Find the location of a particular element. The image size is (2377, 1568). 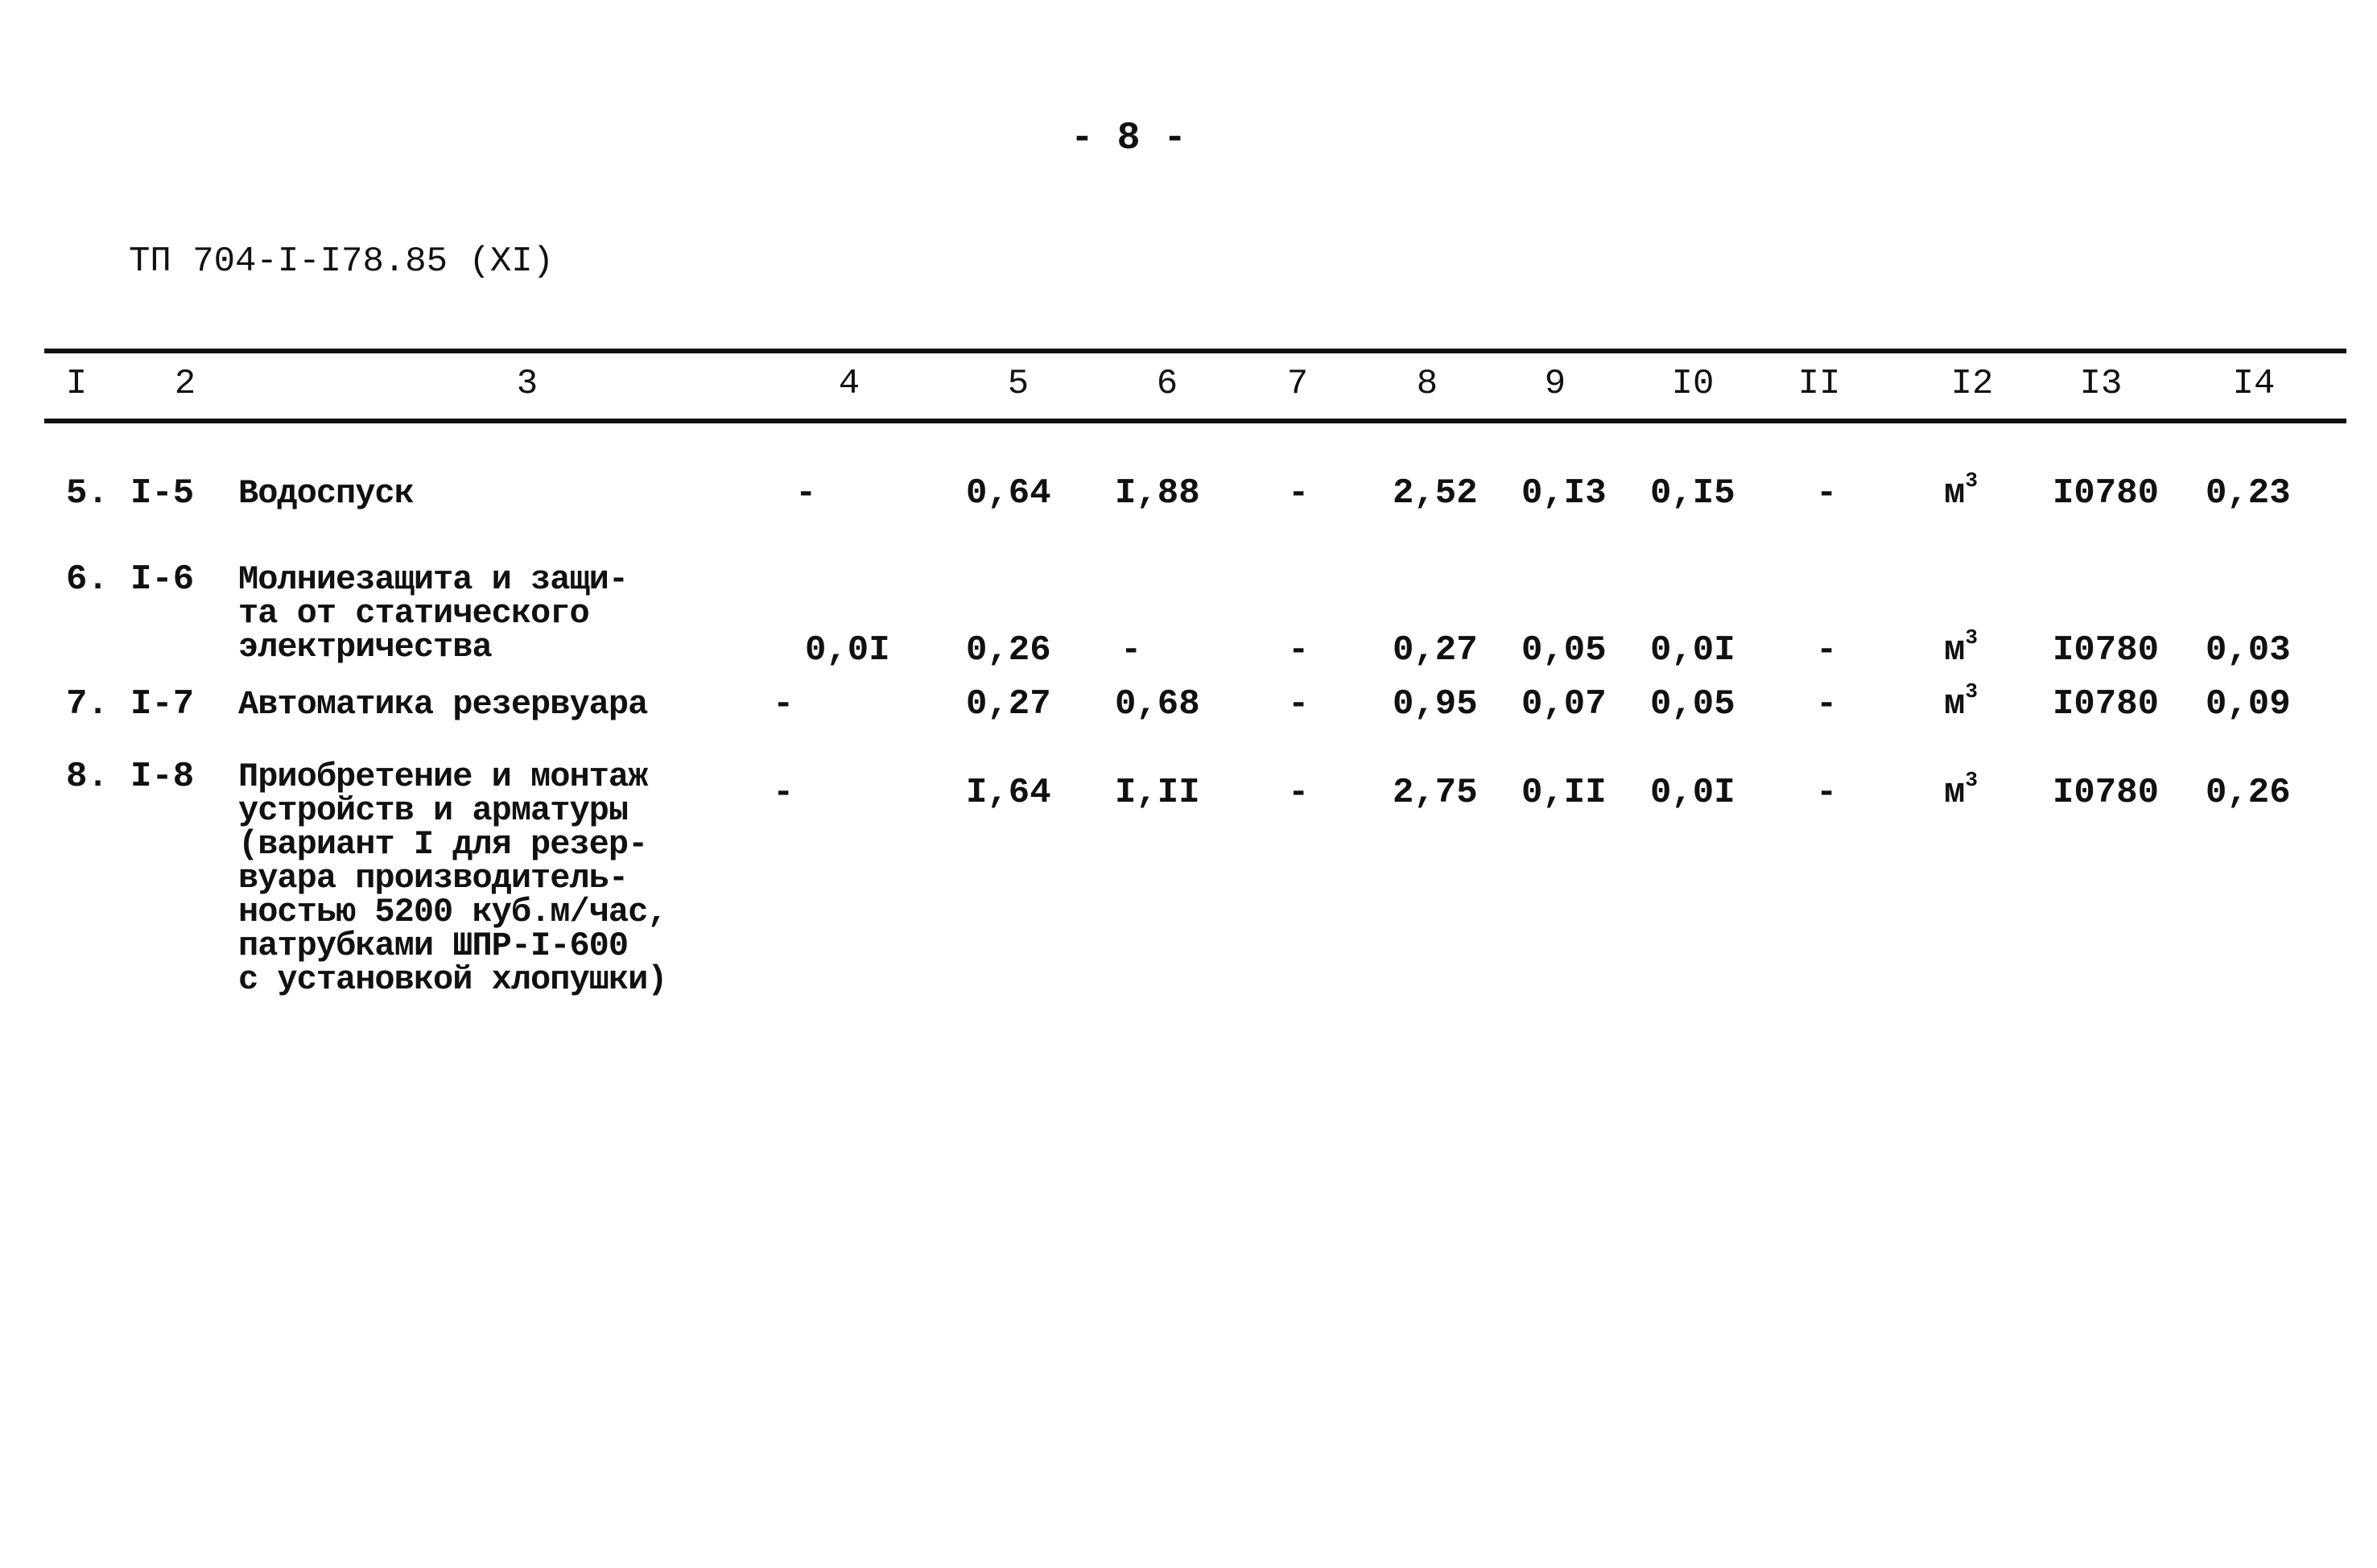

header-col-13: I3 is located at coordinates (2101, 384).